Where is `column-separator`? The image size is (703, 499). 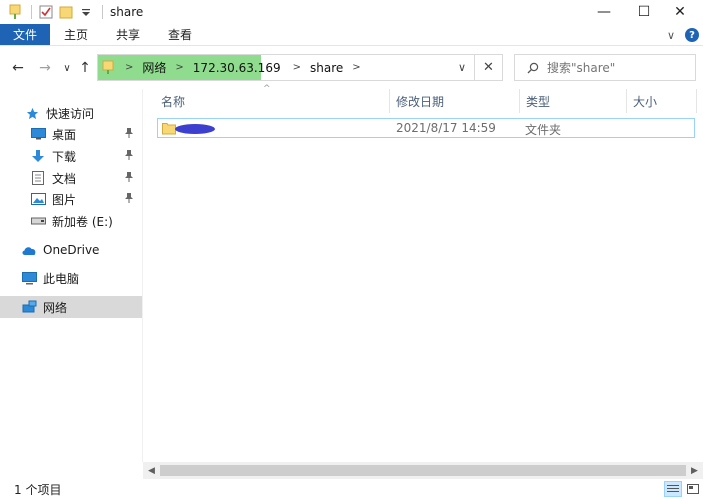 column-separator is located at coordinates (696, 101).